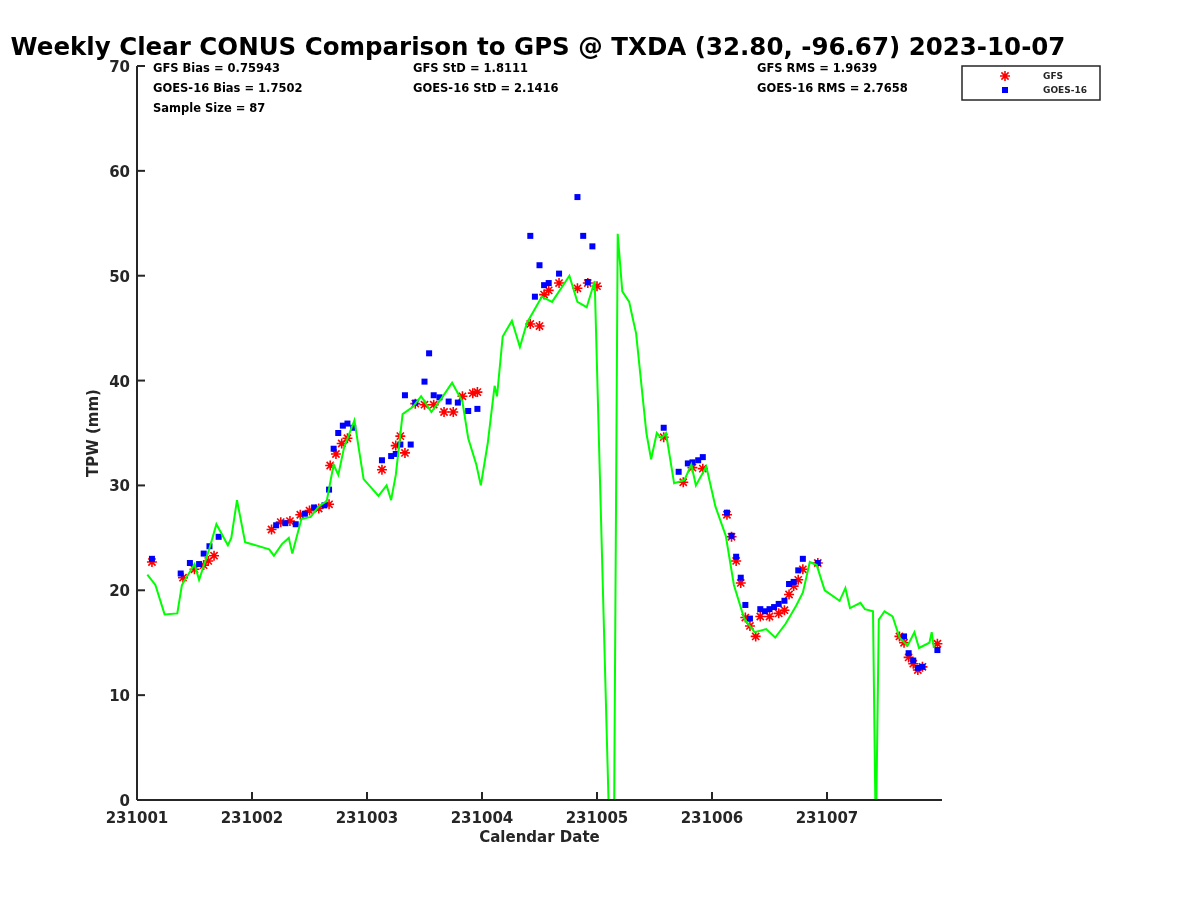 The width and height of the screenshot is (1200, 900). What do you see at coordinates (1065, 90) in the screenshot?
I see `legend-label: GOES-16` at bounding box center [1065, 90].